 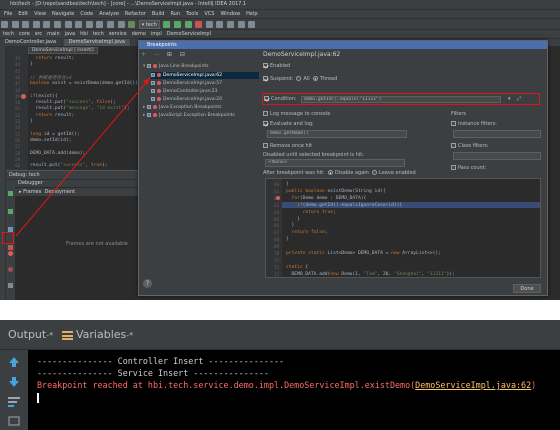 I want to click on condition-checkbox, so click(x=266, y=98).